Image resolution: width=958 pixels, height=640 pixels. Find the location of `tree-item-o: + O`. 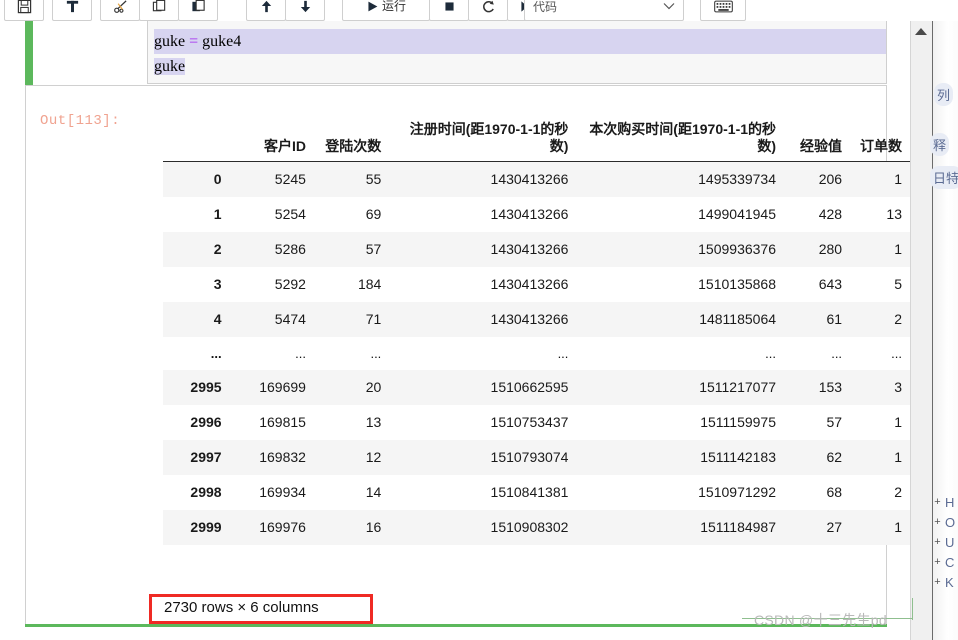

tree-item-o: + O is located at coordinates (944, 522).